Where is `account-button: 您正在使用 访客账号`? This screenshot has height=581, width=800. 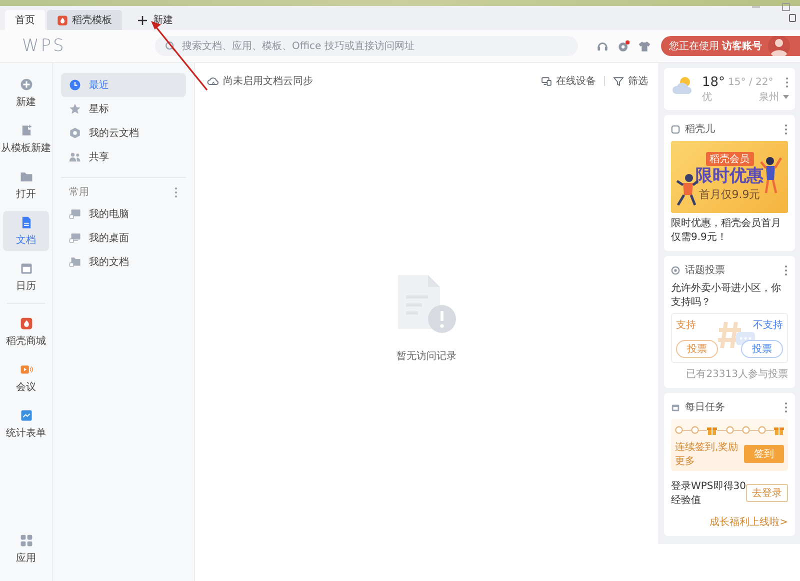 account-button: 您正在使用 访客账号 is located at coordinates (730, 46).